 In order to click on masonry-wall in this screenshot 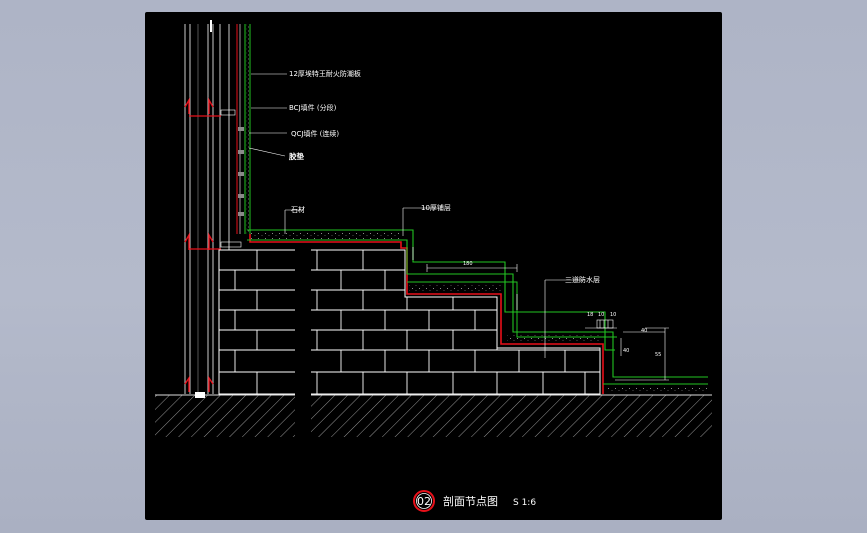, I will do `click(409, 322)`.